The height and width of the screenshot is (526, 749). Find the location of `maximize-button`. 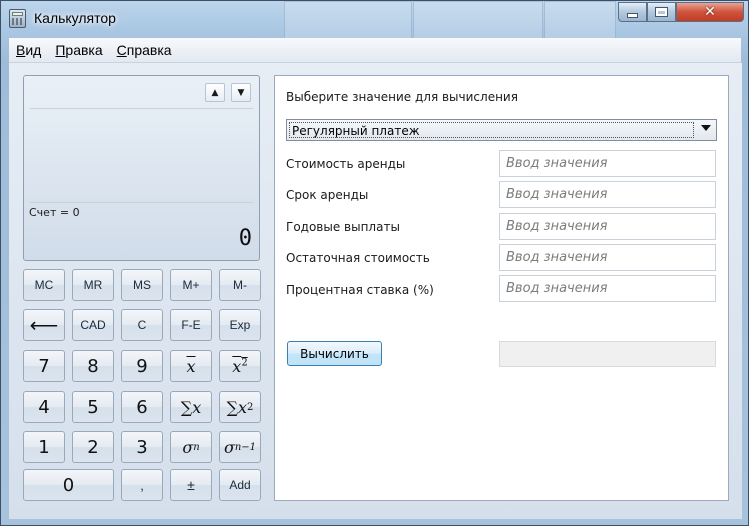

maximize-button is located at coordinates (661, 12).